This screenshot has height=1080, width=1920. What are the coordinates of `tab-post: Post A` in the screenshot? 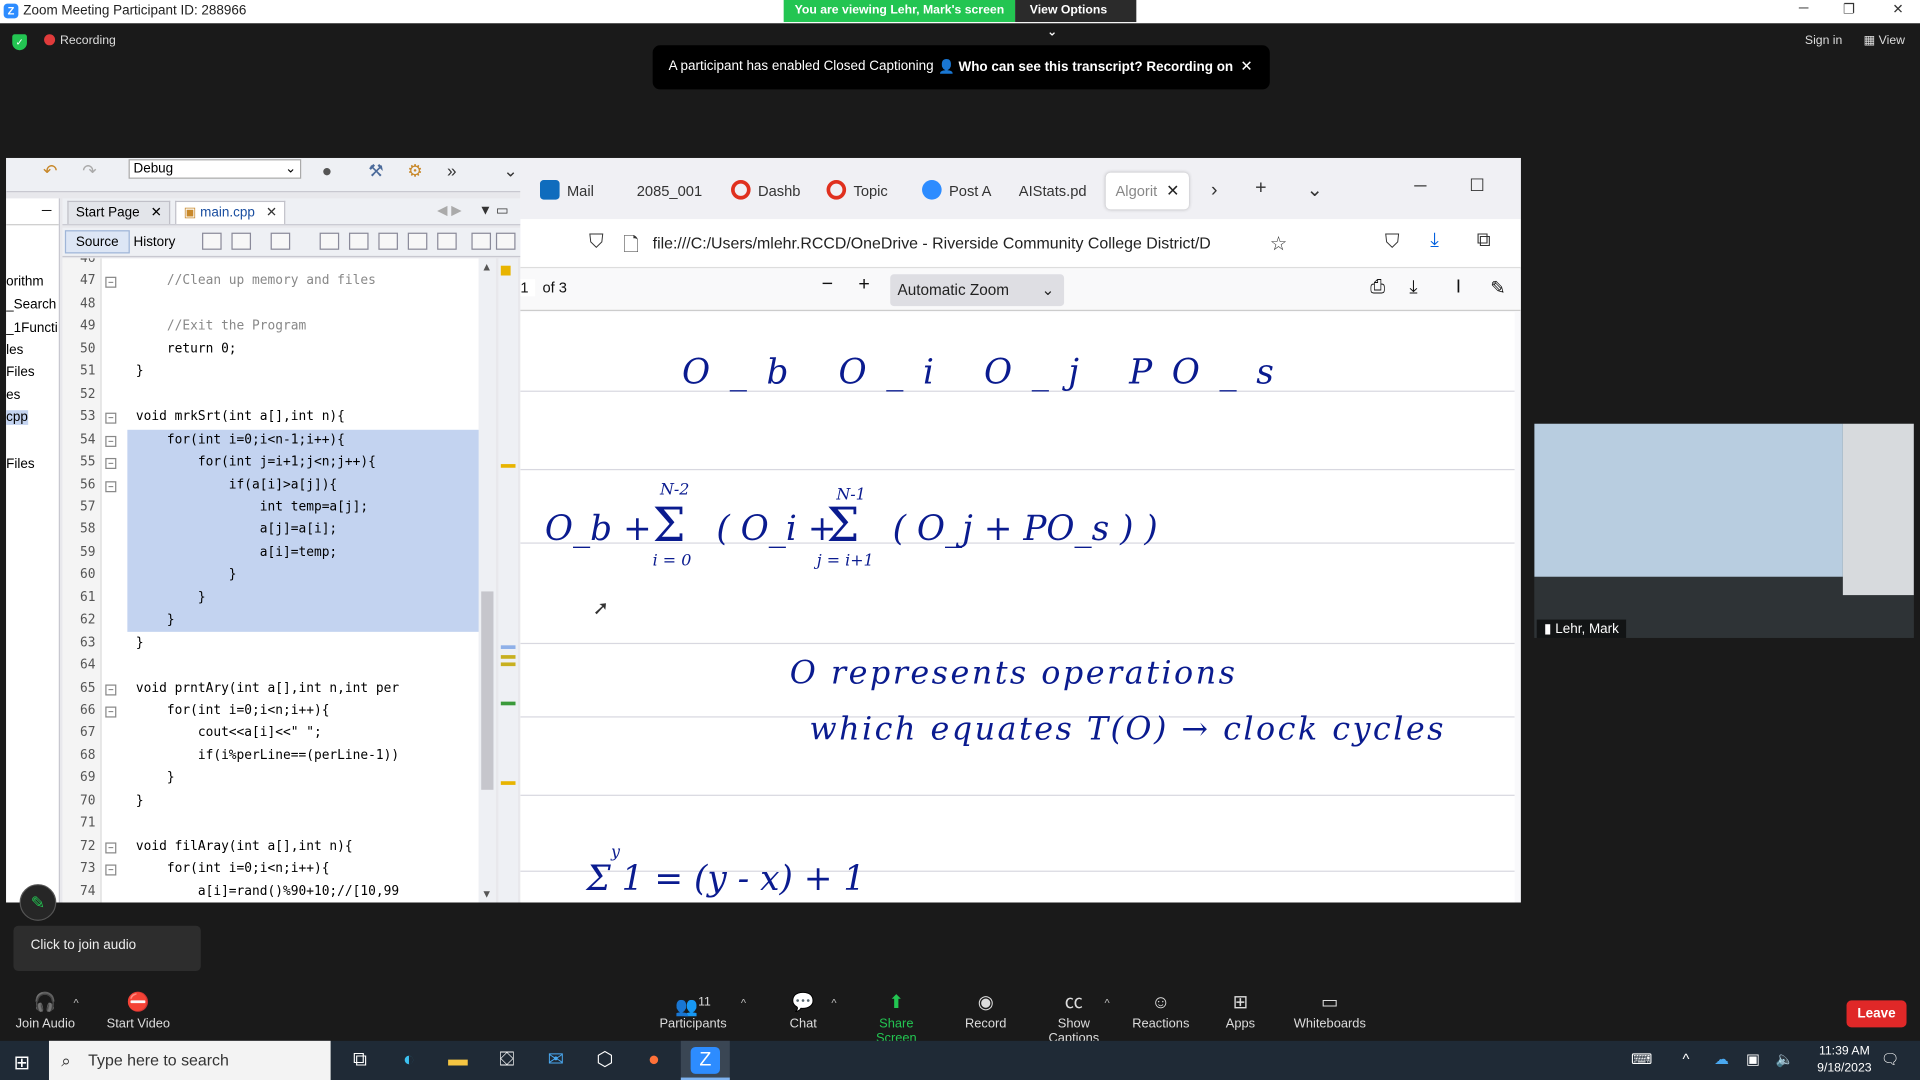 It's located at (956, 191).